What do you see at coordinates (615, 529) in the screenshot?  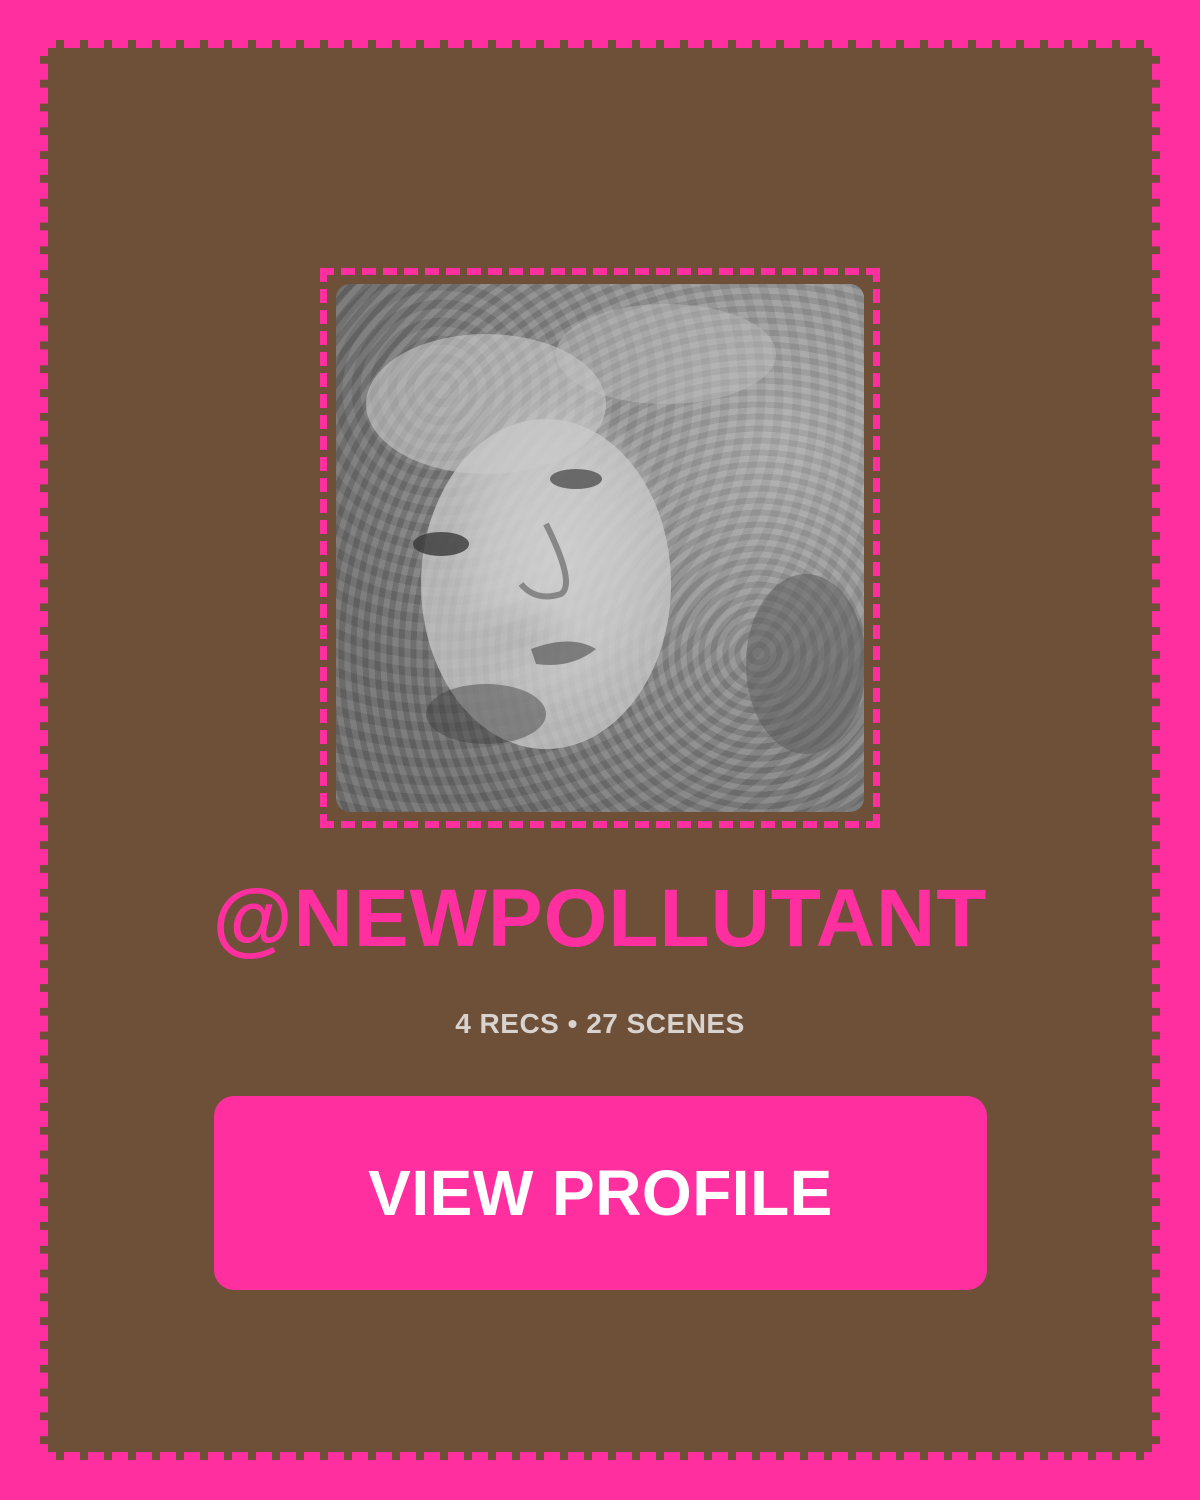 I see `avatar-face-illustration` at bounding box center [615, 529].